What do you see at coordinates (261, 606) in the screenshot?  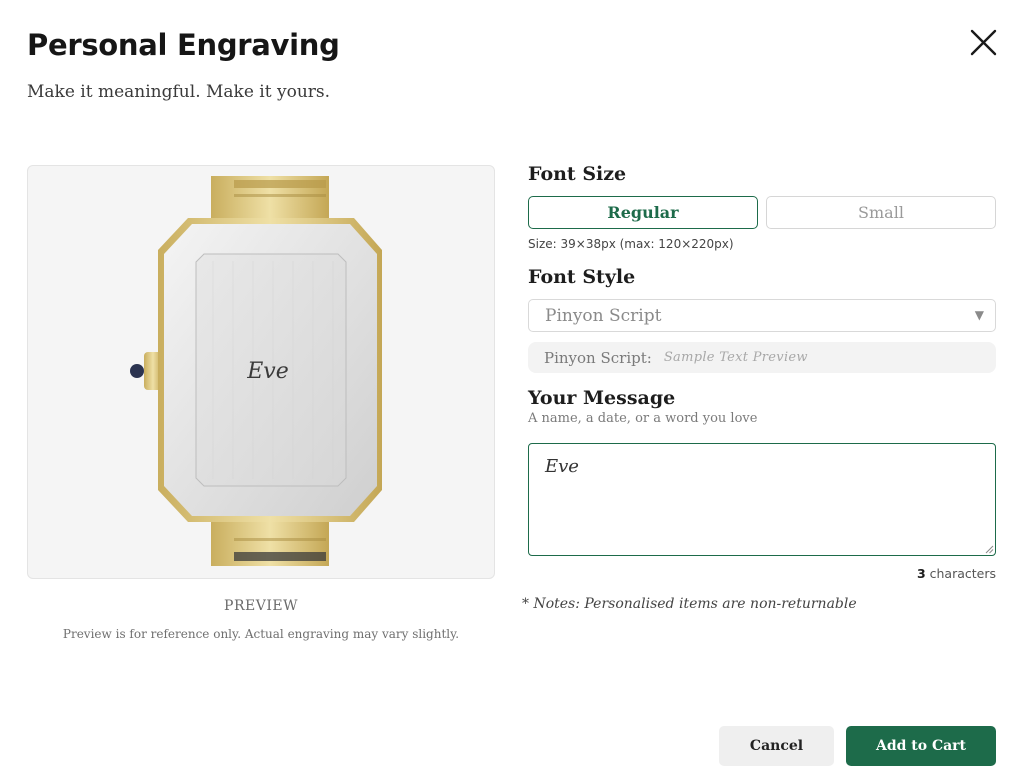 I see `preview-label: PREVIEW` at bounding box center [261, 606].